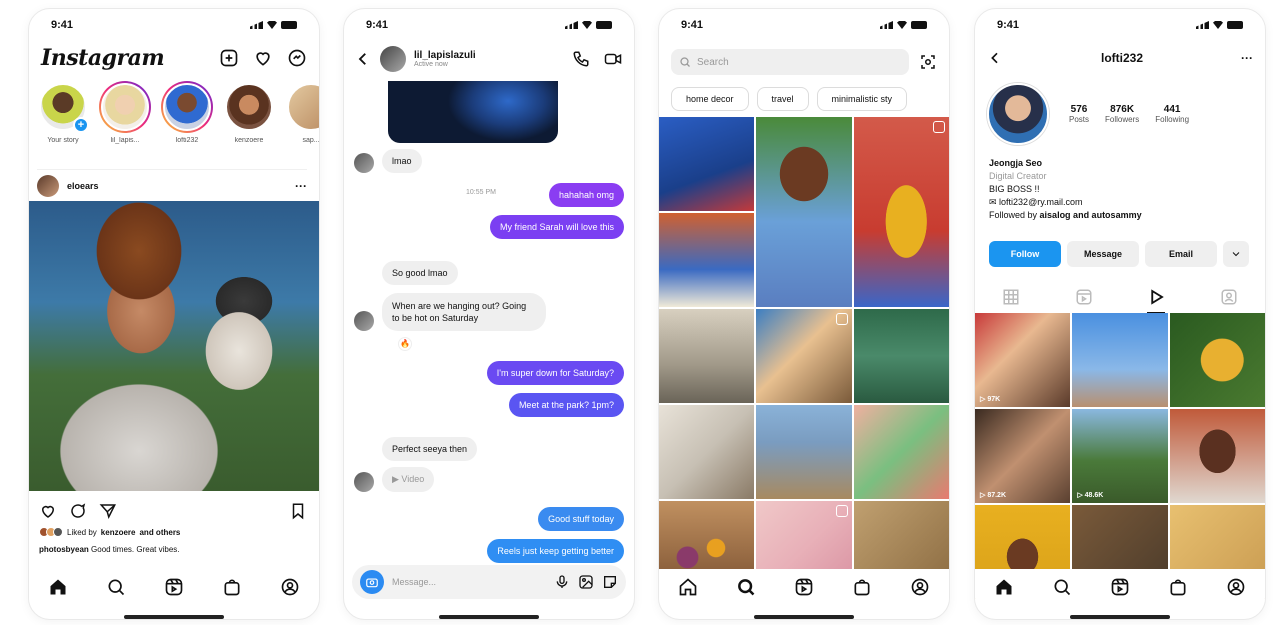 The width and height of the screenshot is (1284, 625). Describe the element at coordinates (1079, 114) in the screenshot. I see `stat-posts: 576 Posts` at that location.